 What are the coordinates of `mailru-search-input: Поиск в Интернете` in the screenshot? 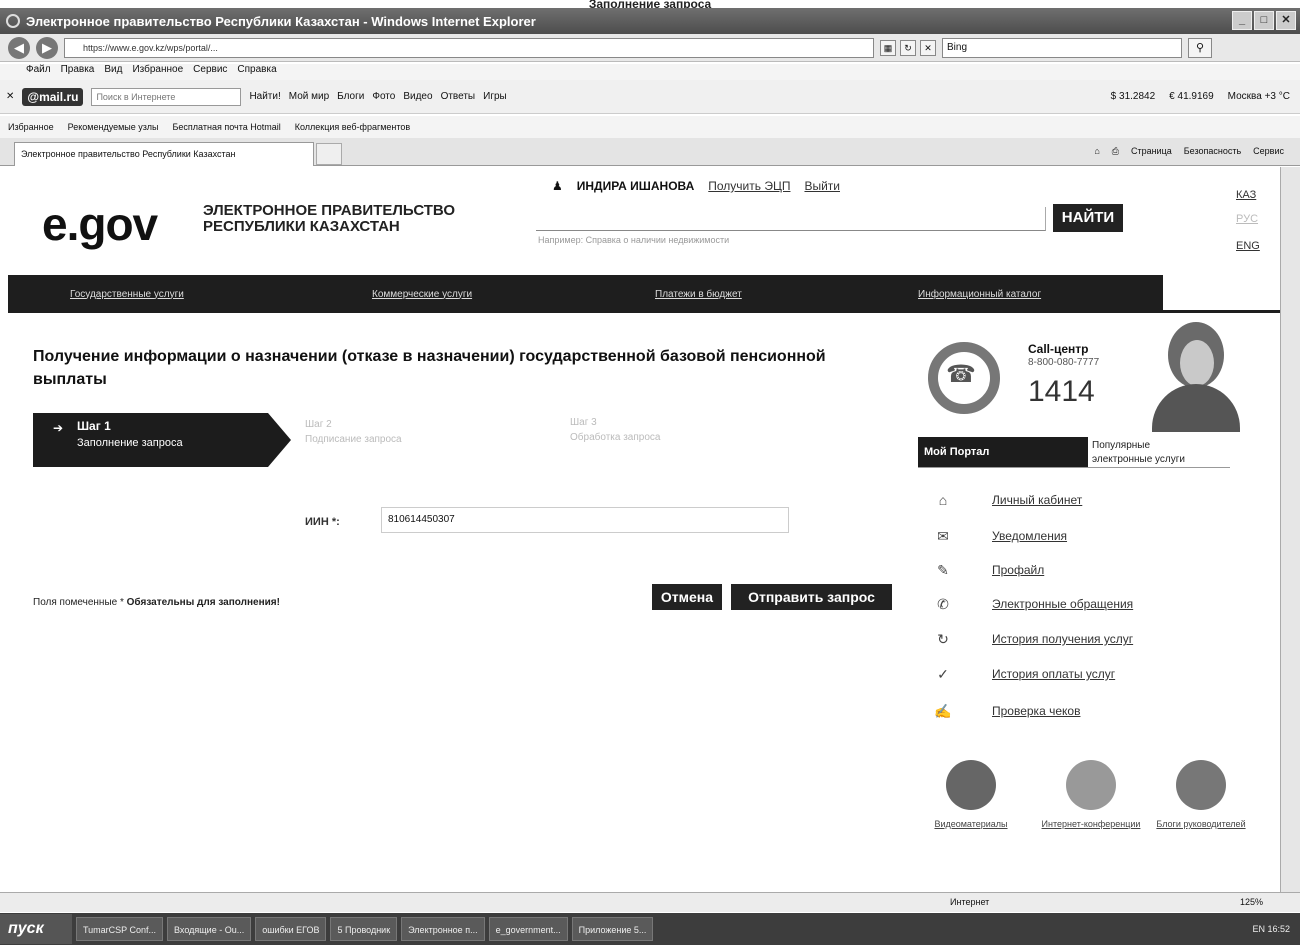 It's located at (166, 96).